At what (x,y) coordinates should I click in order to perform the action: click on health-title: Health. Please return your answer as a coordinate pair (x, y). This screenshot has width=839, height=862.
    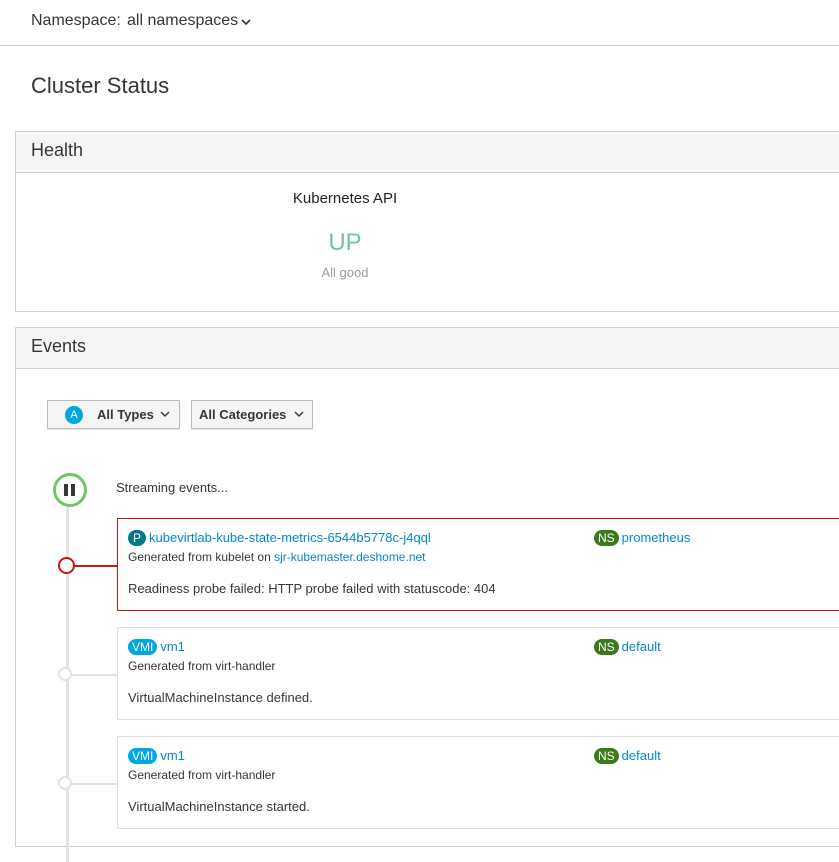
    Looking at the image, I should click on (57, 150).